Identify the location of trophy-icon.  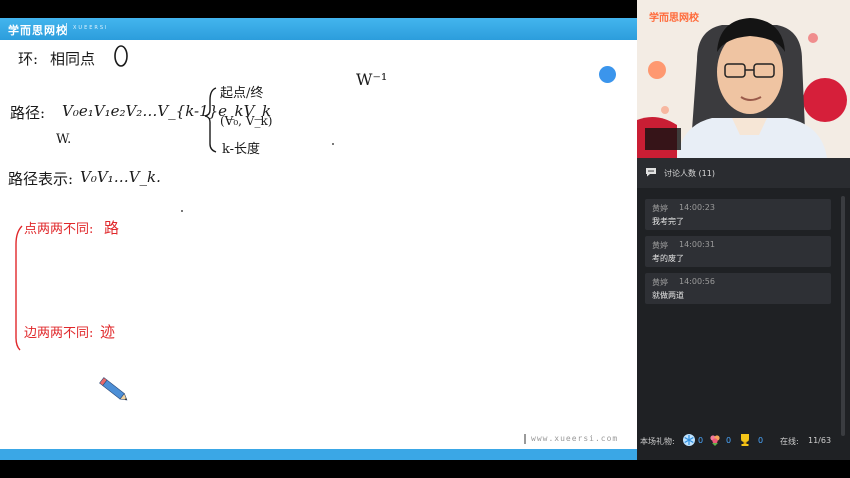
(745, 440).